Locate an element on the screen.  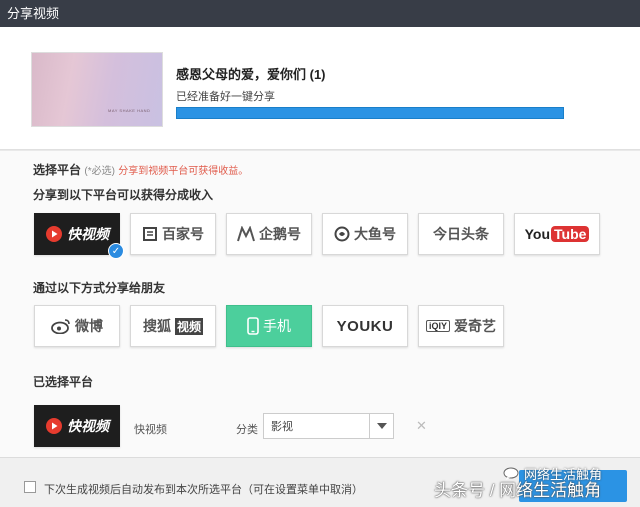
watermark-text: 头条号 / 网络生活触角 is located at coordinates (518, 490).